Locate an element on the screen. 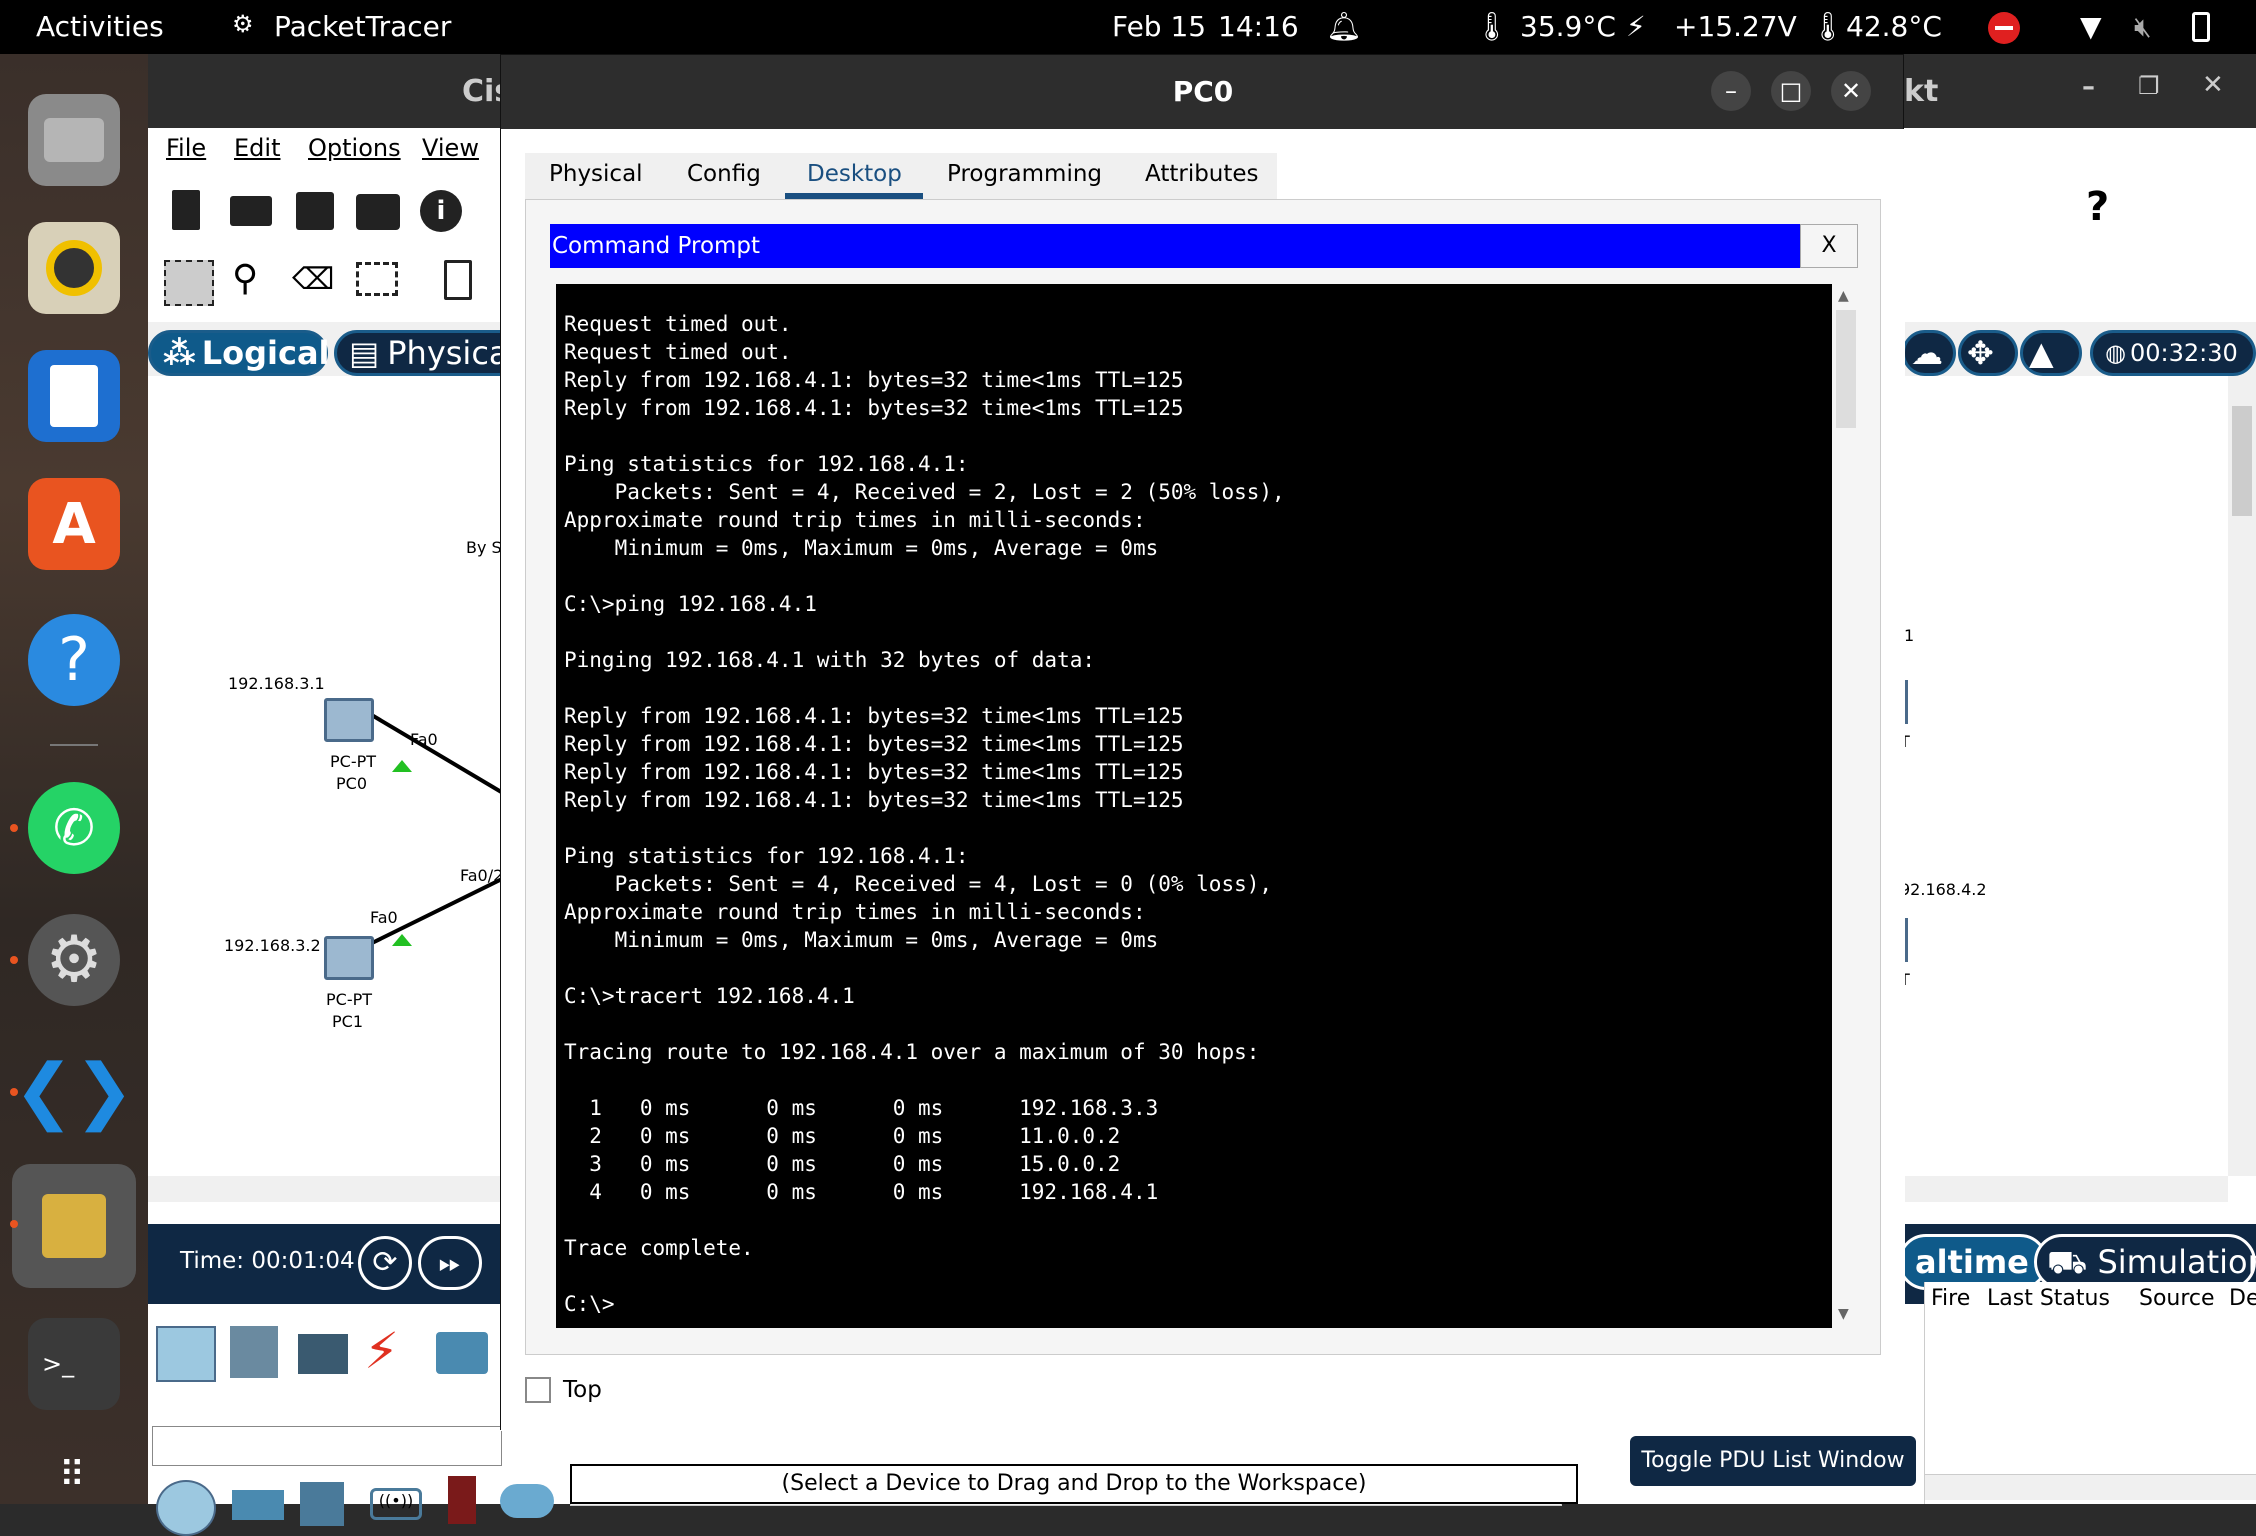  wireless-icon: ((•)) is located at coordinates (396, 1504).